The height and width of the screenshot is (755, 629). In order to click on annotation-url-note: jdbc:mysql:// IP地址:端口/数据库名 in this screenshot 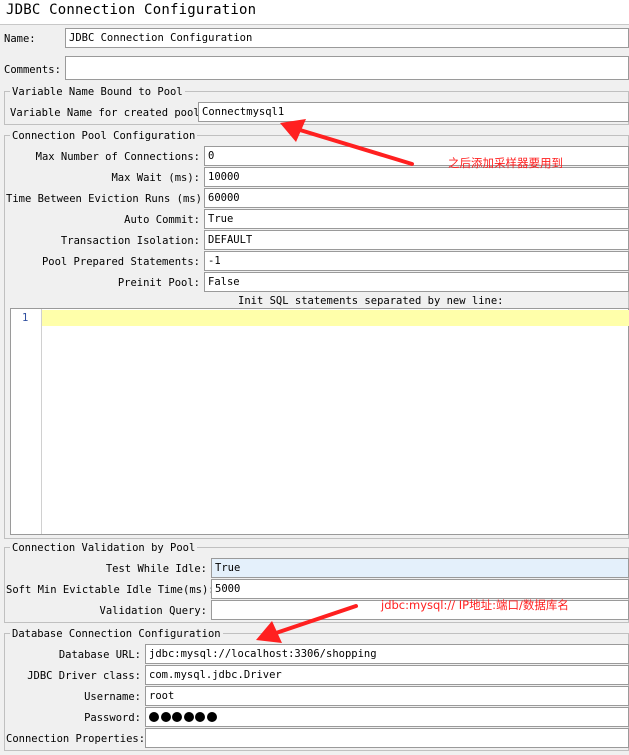, I will do `click(475, 605)`.